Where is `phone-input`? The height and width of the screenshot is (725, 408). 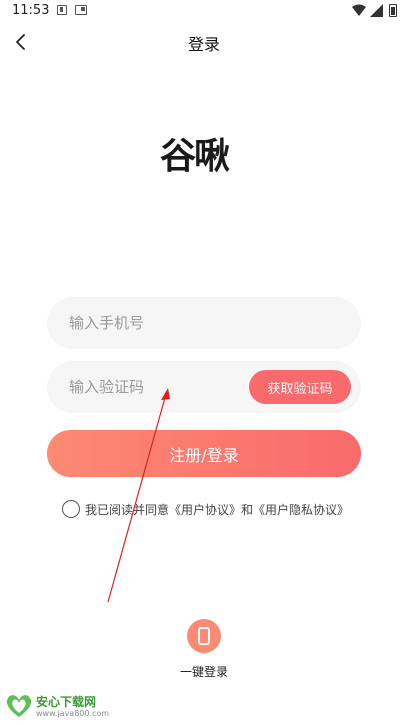 phone-input is located at coordinates (164, 323).